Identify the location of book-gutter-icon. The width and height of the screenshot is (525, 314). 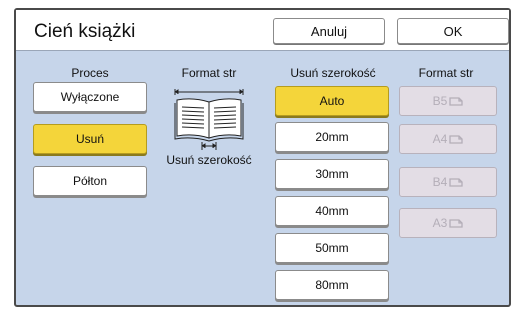
(209, 119).